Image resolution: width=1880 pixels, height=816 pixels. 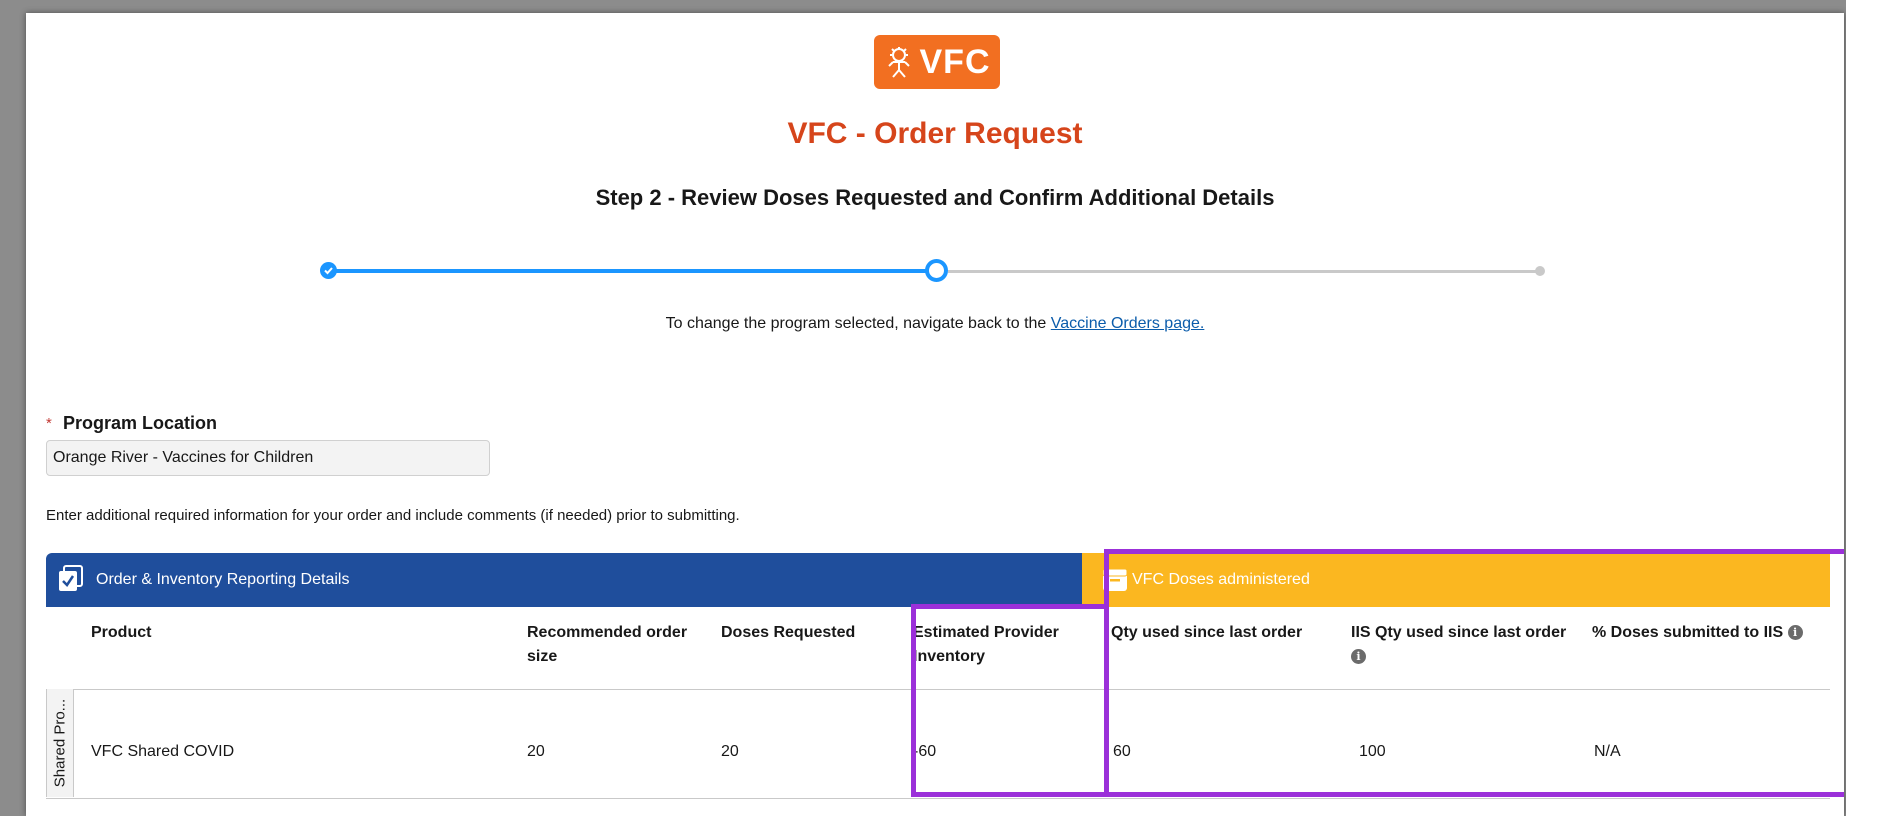 What do you see at coordinates (1688, 632) in the screenshot?
I see `col-pct-submitted-label: % Doses submitted to IIS` at bounding box center [1688, 632].